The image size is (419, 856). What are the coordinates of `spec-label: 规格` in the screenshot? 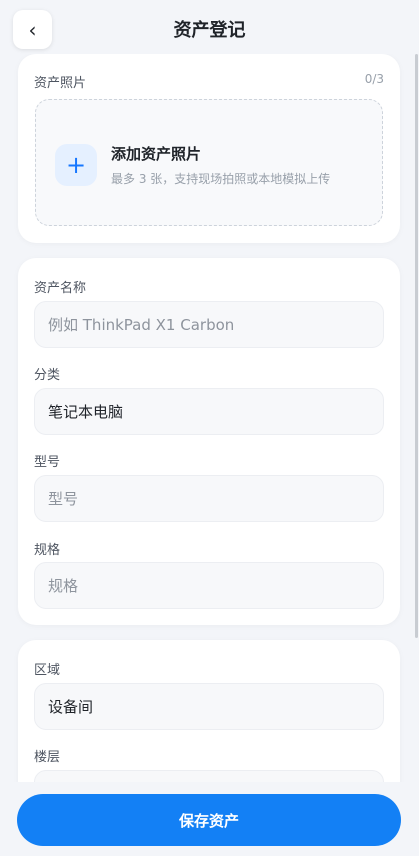 It's located at (47, 550).